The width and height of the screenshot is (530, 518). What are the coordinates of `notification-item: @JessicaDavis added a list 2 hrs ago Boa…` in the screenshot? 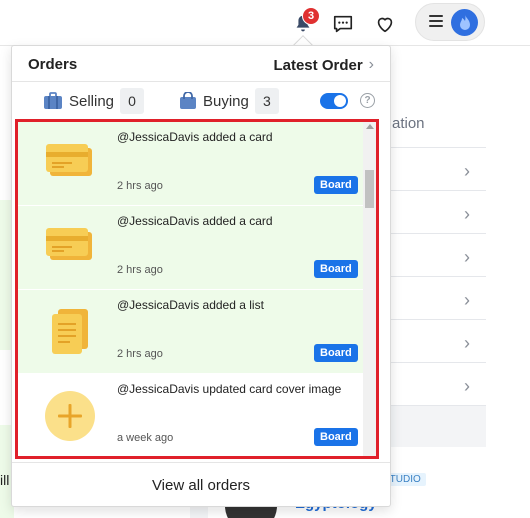 It's located at (190, 332).